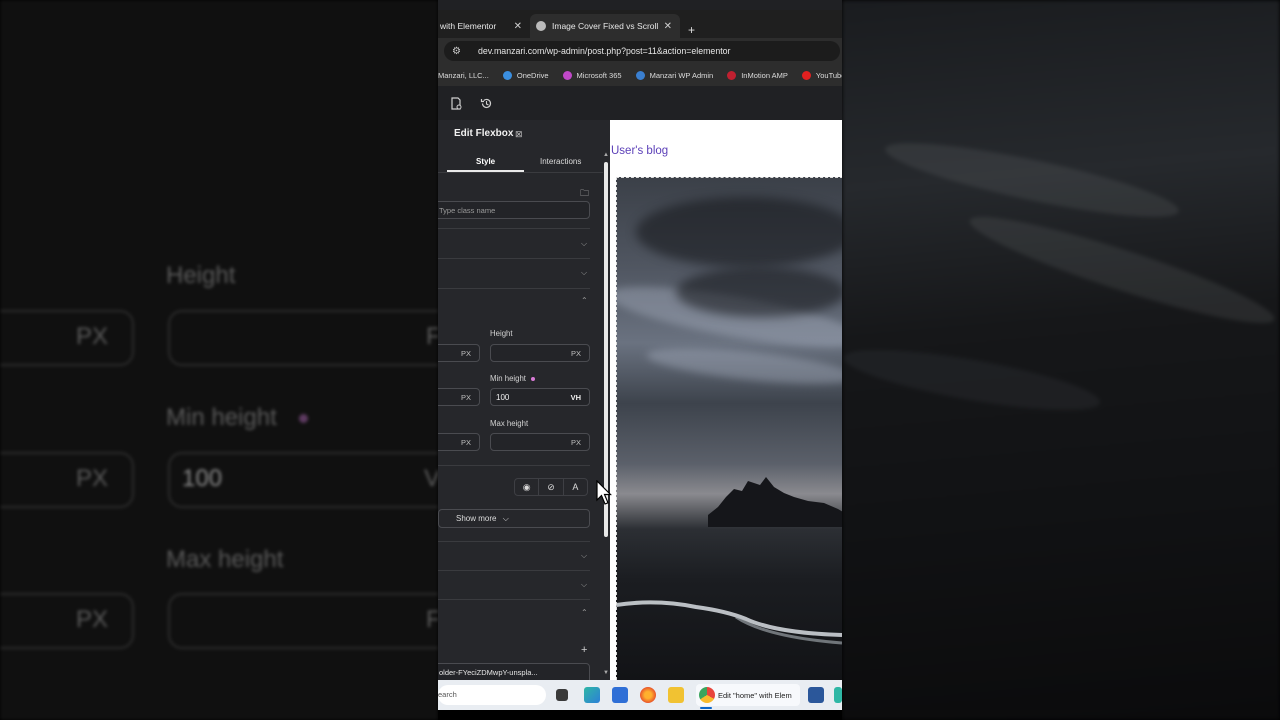 The image size is (1280, 720). Describe the element at coordinates (732, 75) in the screenshot. I see `inmotion-icon` at that location.